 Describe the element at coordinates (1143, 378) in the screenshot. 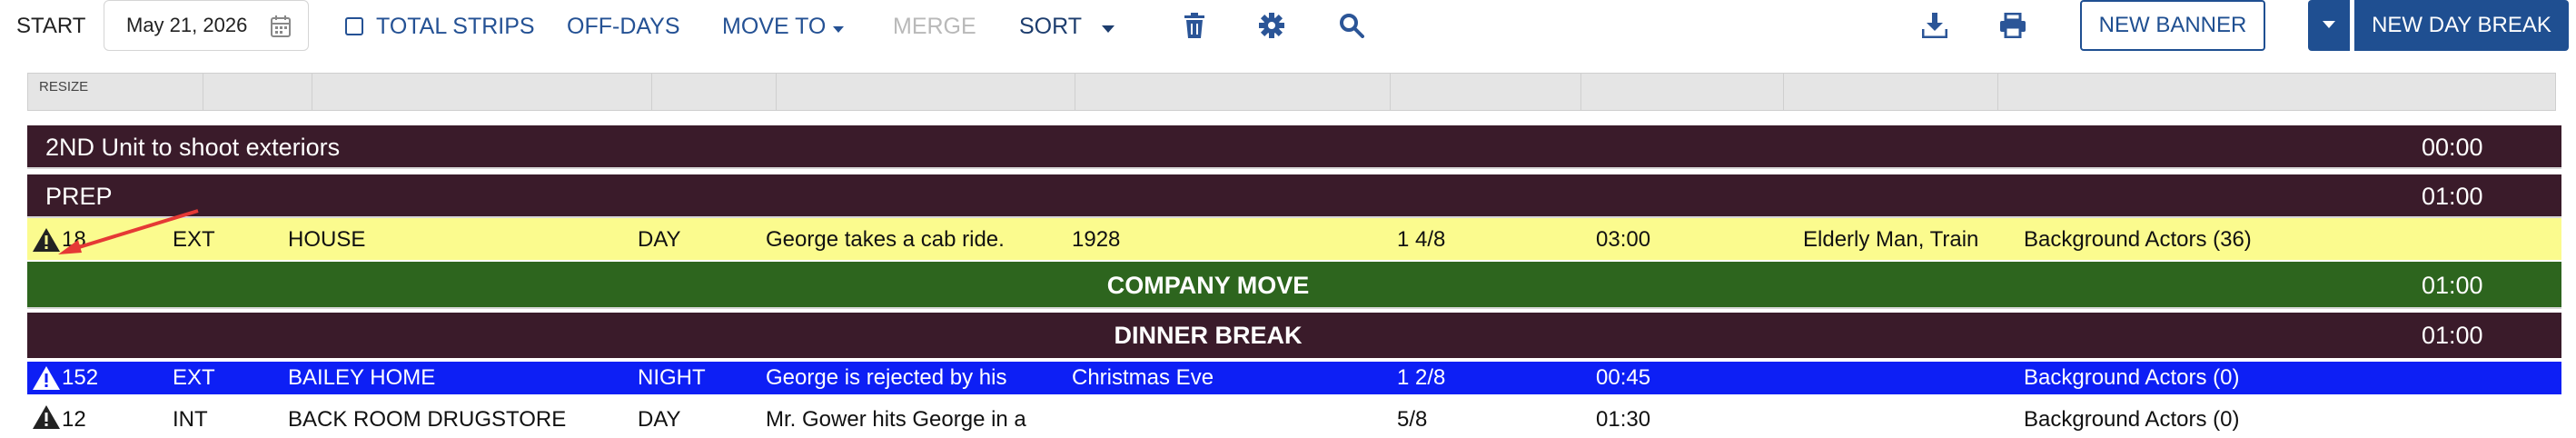

I see `period: Christmas Eve` at that location.